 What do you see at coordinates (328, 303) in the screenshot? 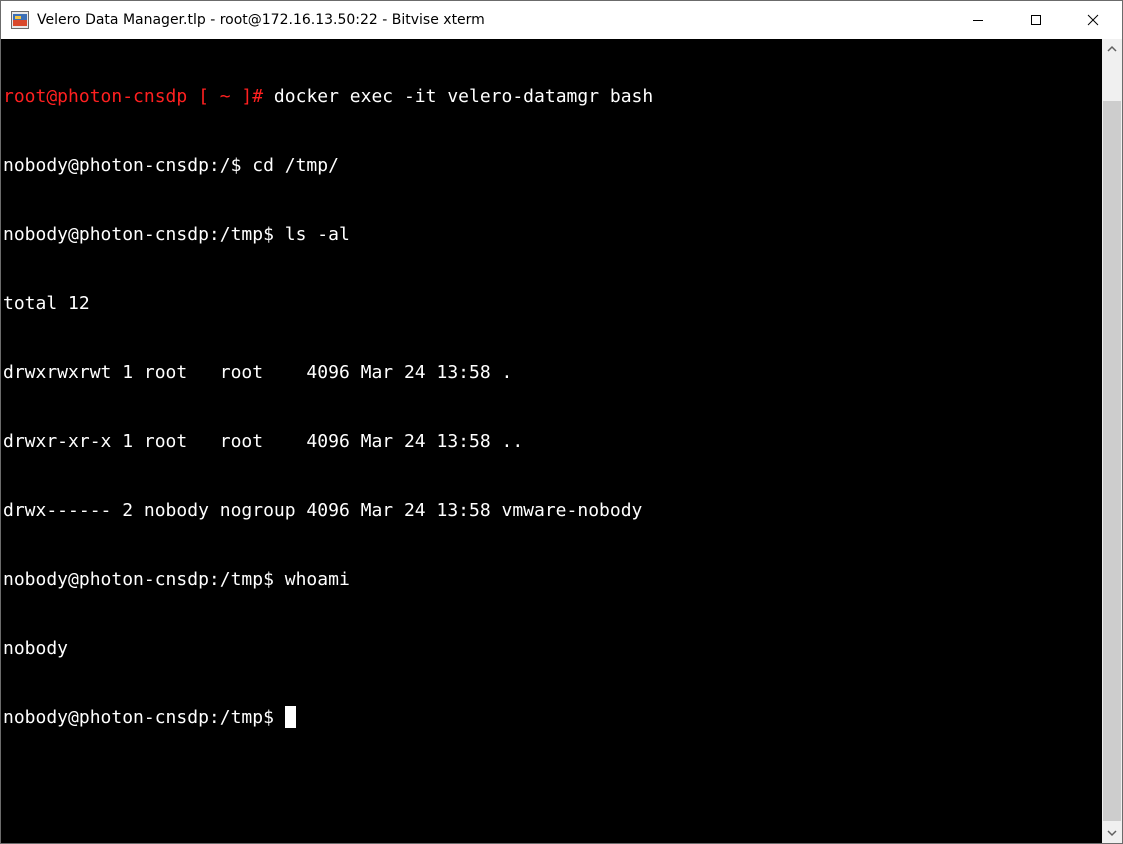
I see `terminal-line: total 12` at bounding box center [328, 303].